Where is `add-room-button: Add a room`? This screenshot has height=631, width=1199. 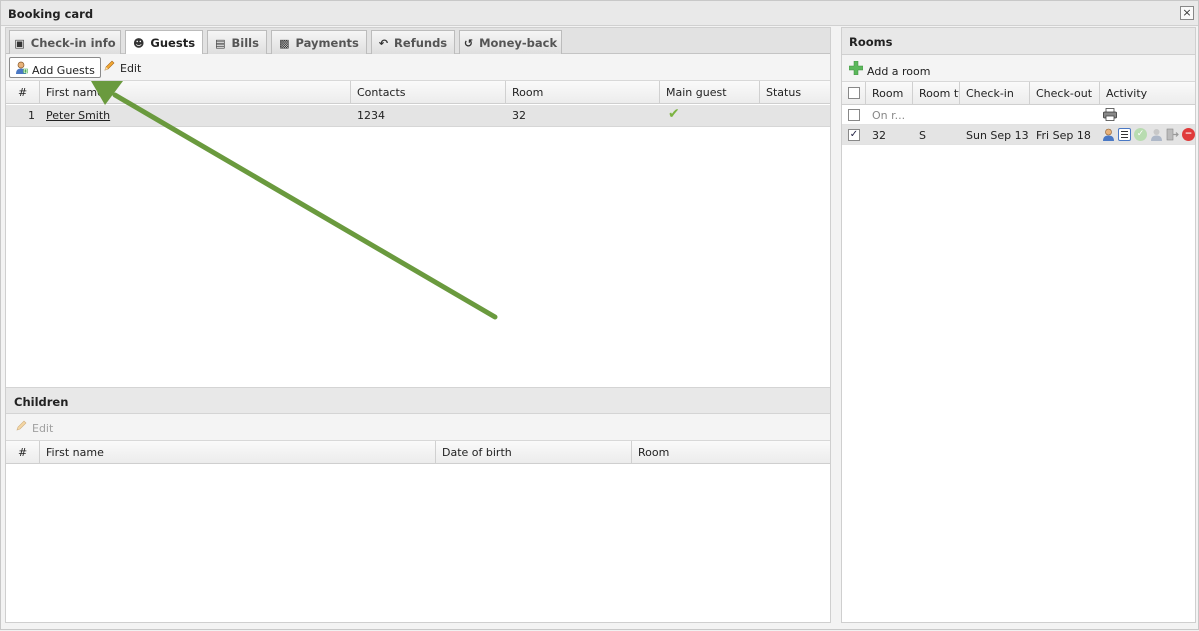
add-room-button: Add a room is located at coordinates (890, 68).